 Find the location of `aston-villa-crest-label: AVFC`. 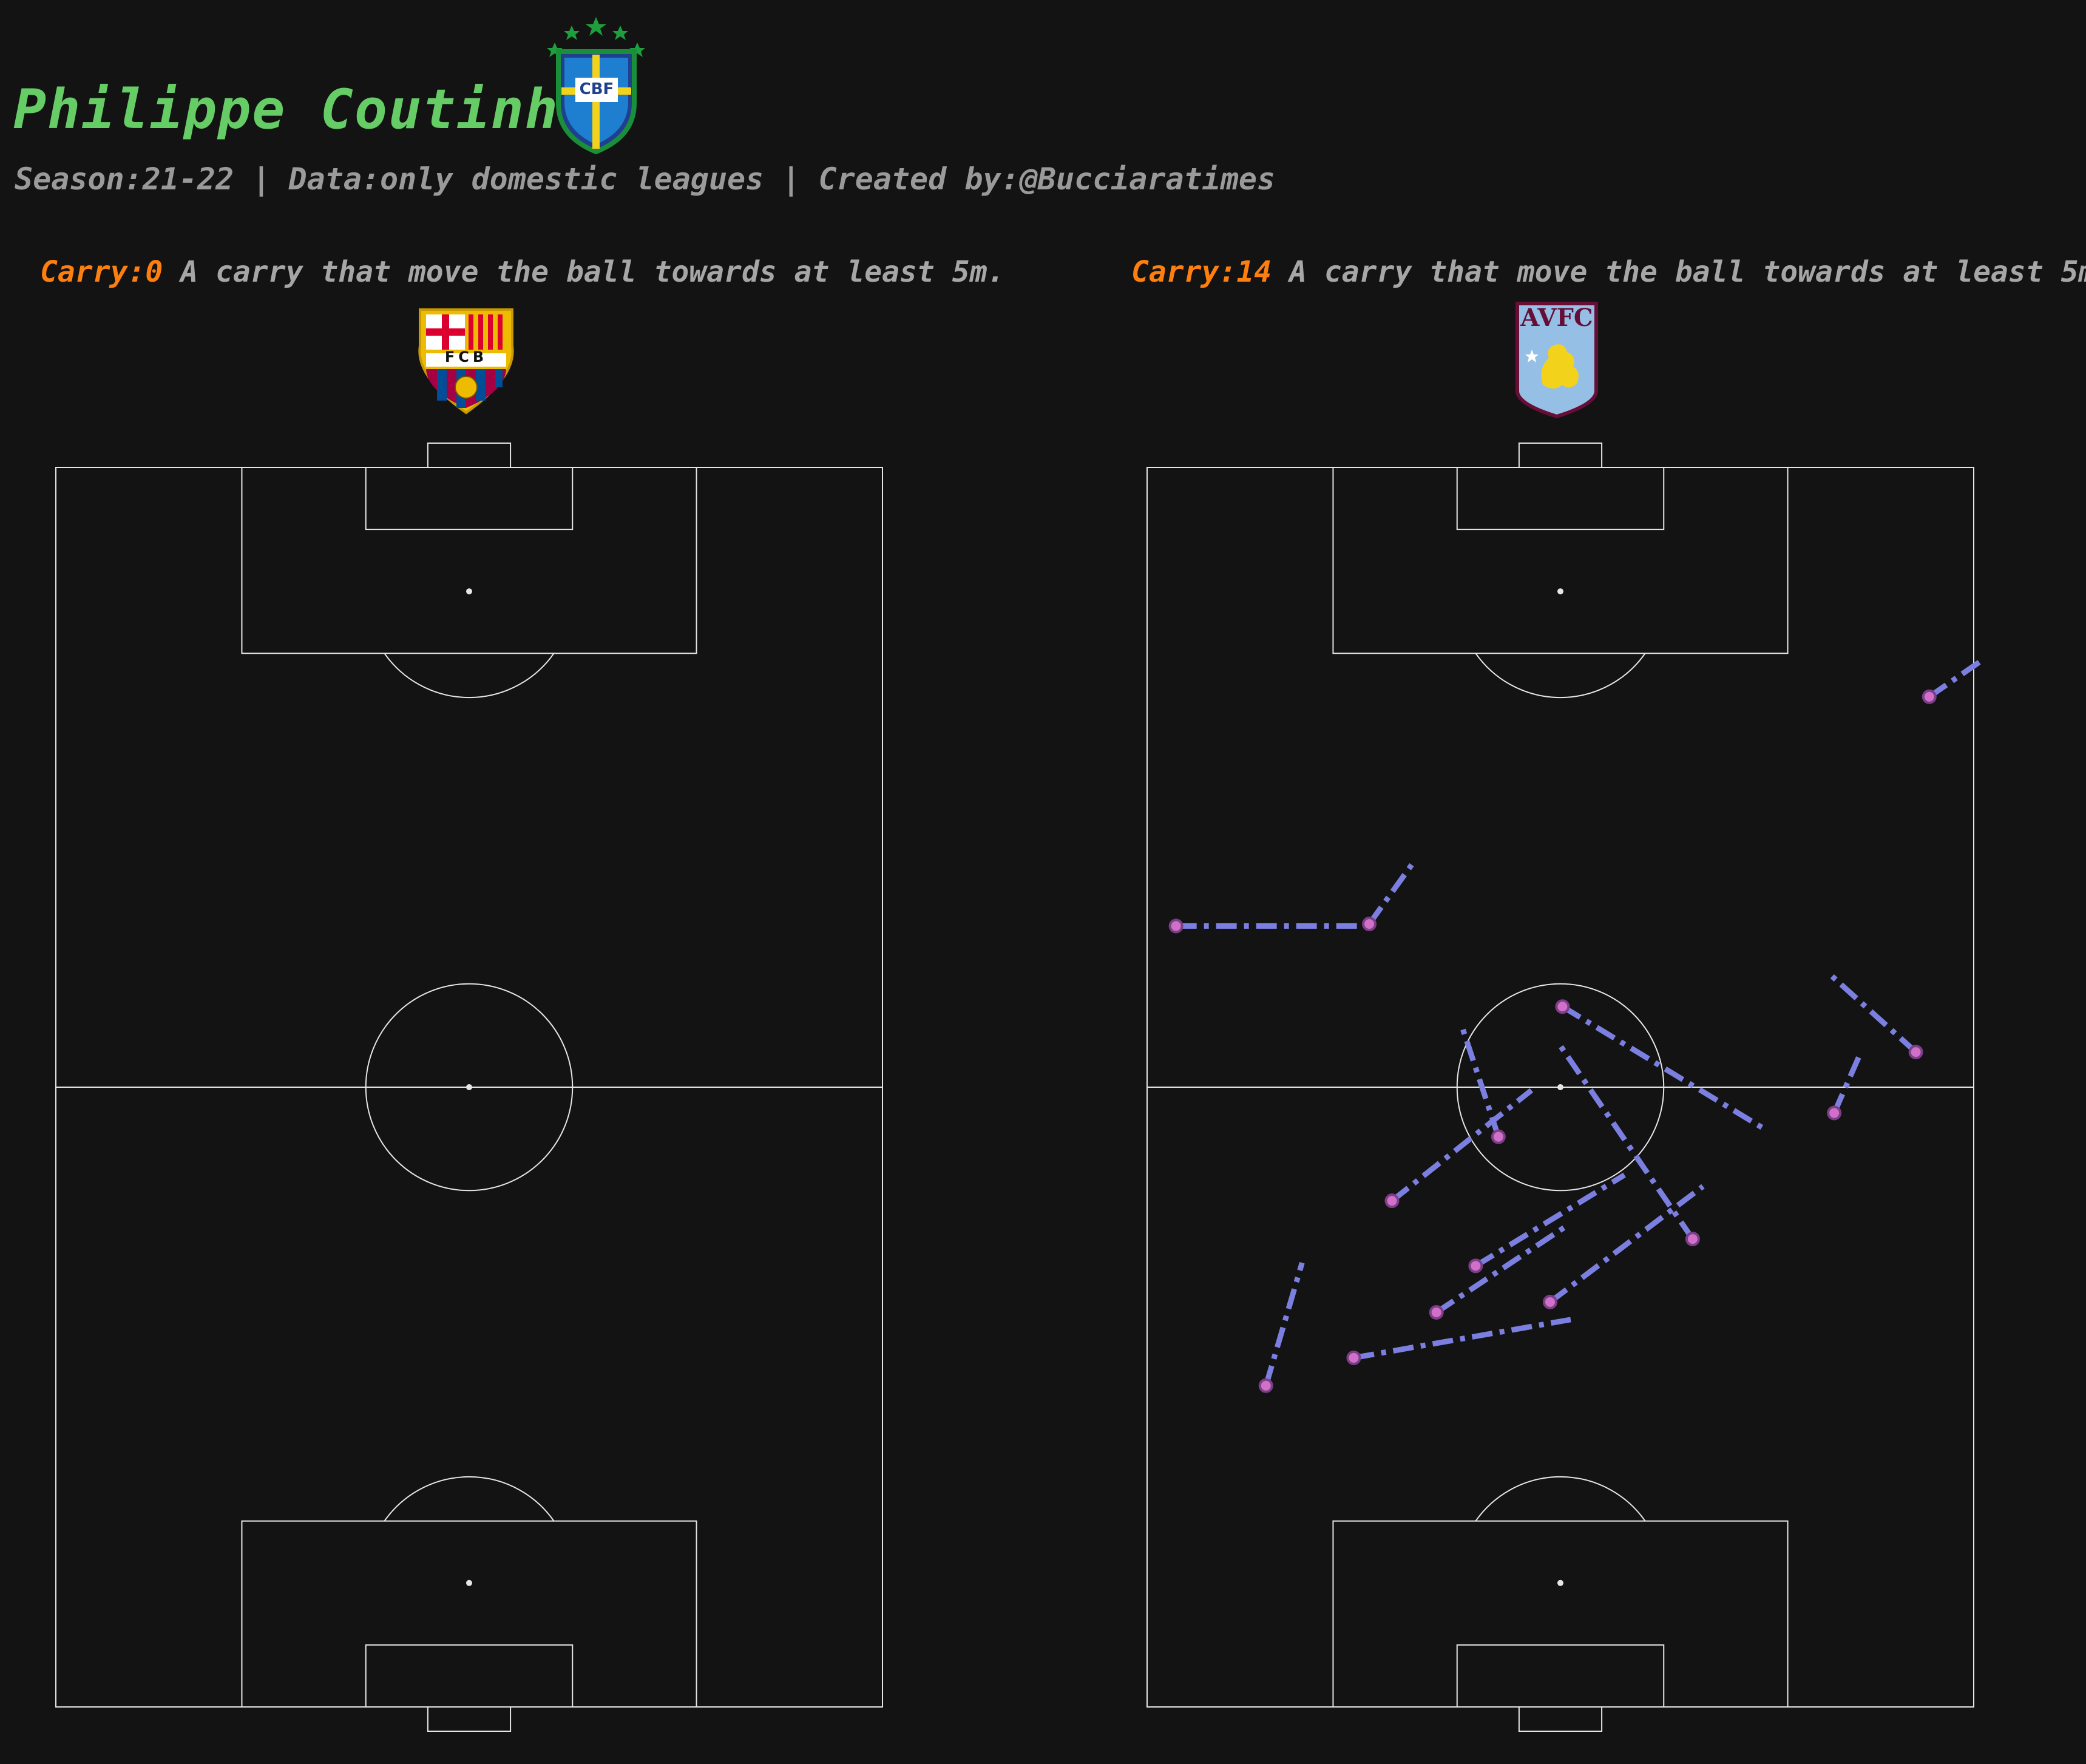

aston-villa-crest-label: AVFC is located at coordinates (1556, 318).